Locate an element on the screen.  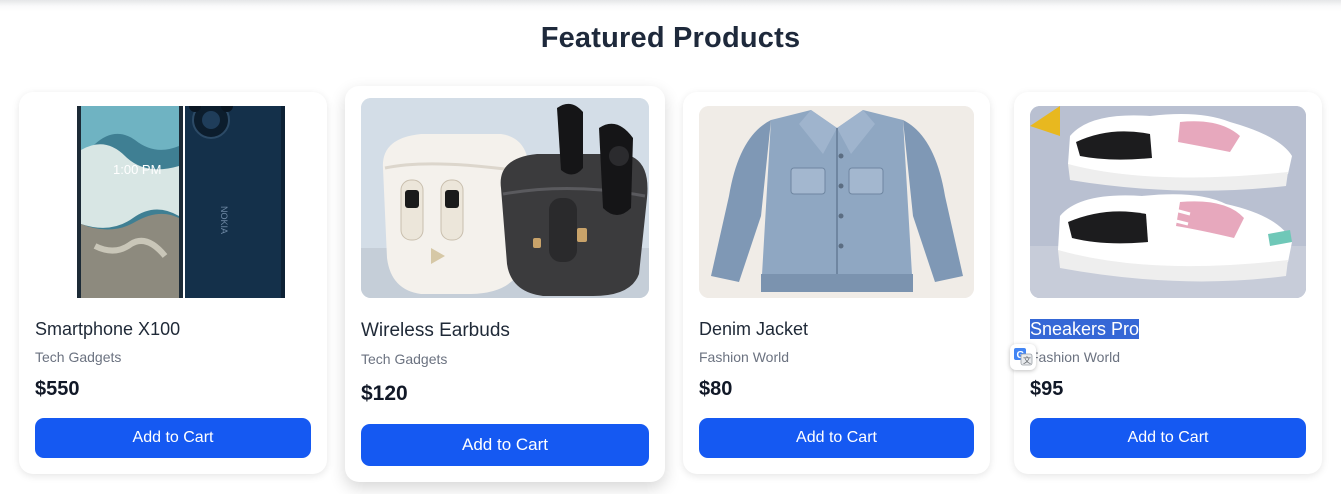
svg-text: NOKIA is located at coordinates (224, 220).